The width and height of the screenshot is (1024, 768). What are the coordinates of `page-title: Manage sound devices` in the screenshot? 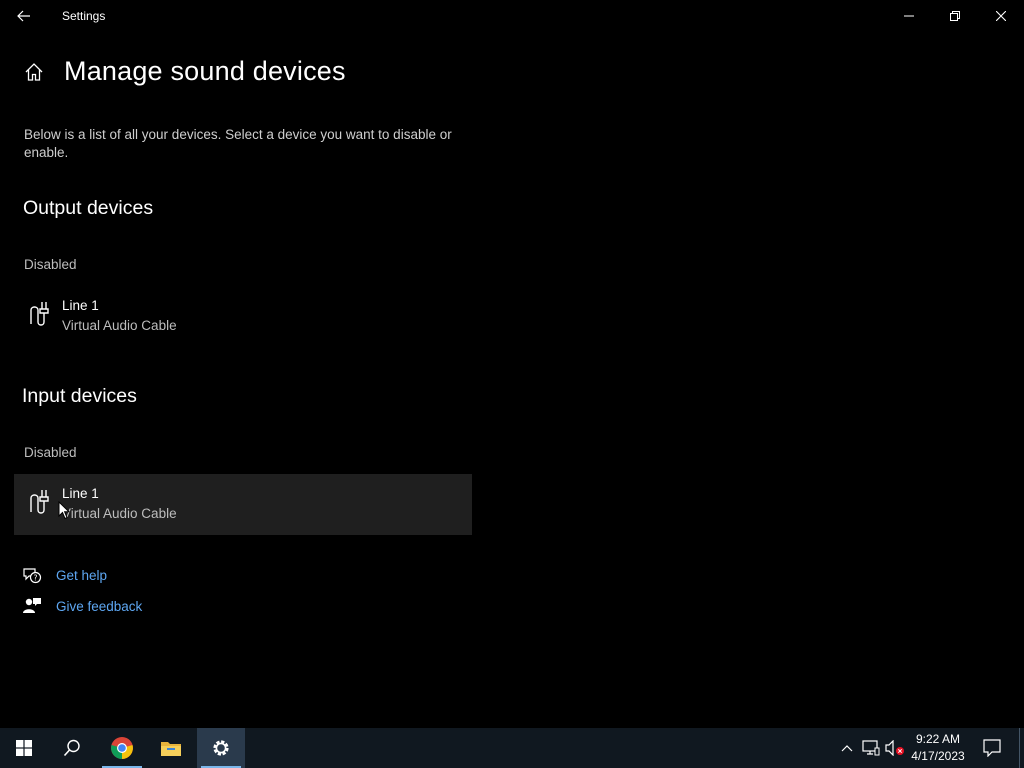 It's located at (205, 71).